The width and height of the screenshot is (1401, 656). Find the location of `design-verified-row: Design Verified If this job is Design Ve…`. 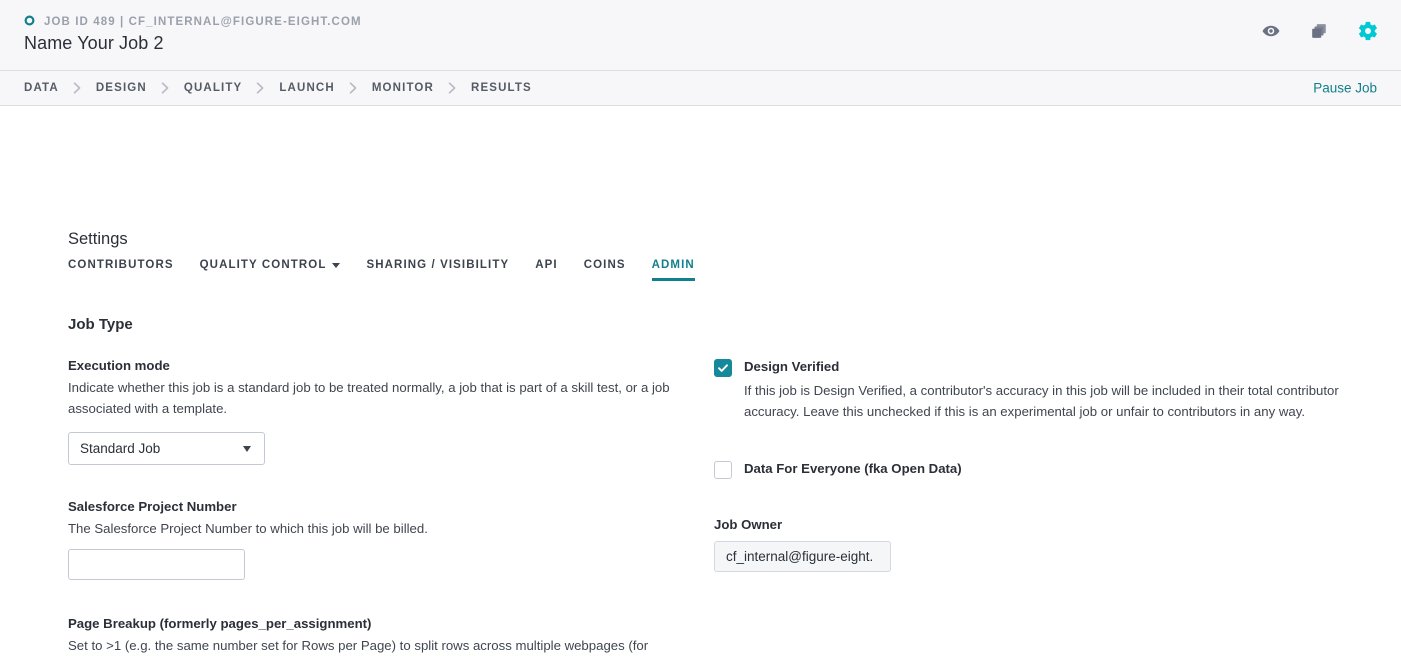

design-verified-row: Design Verified If this job is Design Ve… is located at coordinates (1034, 390).